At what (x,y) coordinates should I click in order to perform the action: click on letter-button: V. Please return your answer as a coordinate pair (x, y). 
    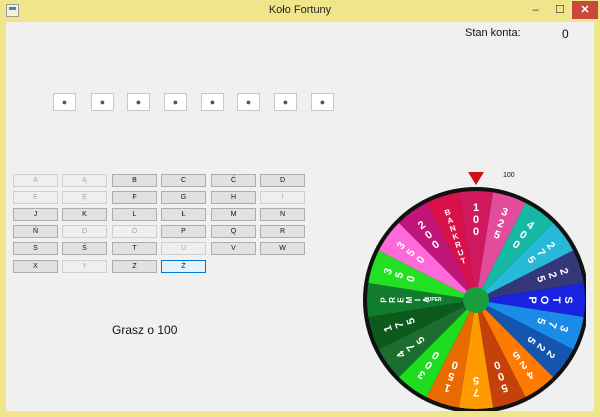
    Looking at the image, I should click on (233, 248).